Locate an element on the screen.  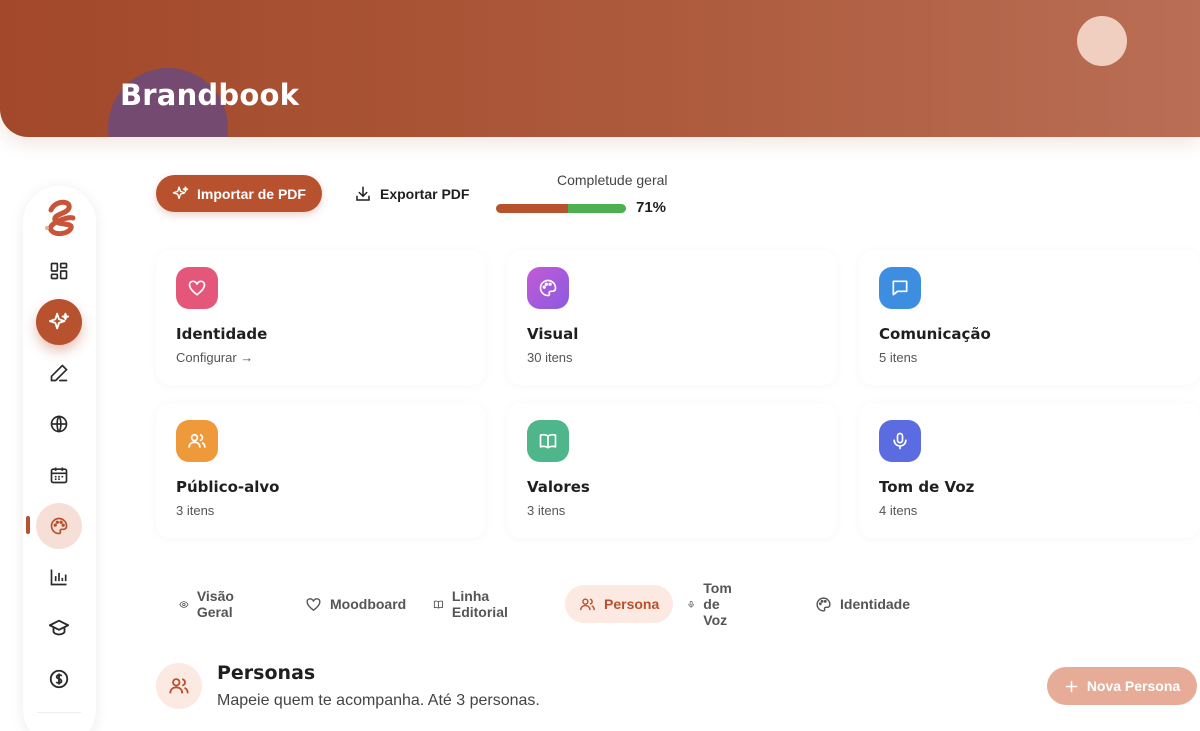
tab-label: Identidade is located at coordinates (875, 604).